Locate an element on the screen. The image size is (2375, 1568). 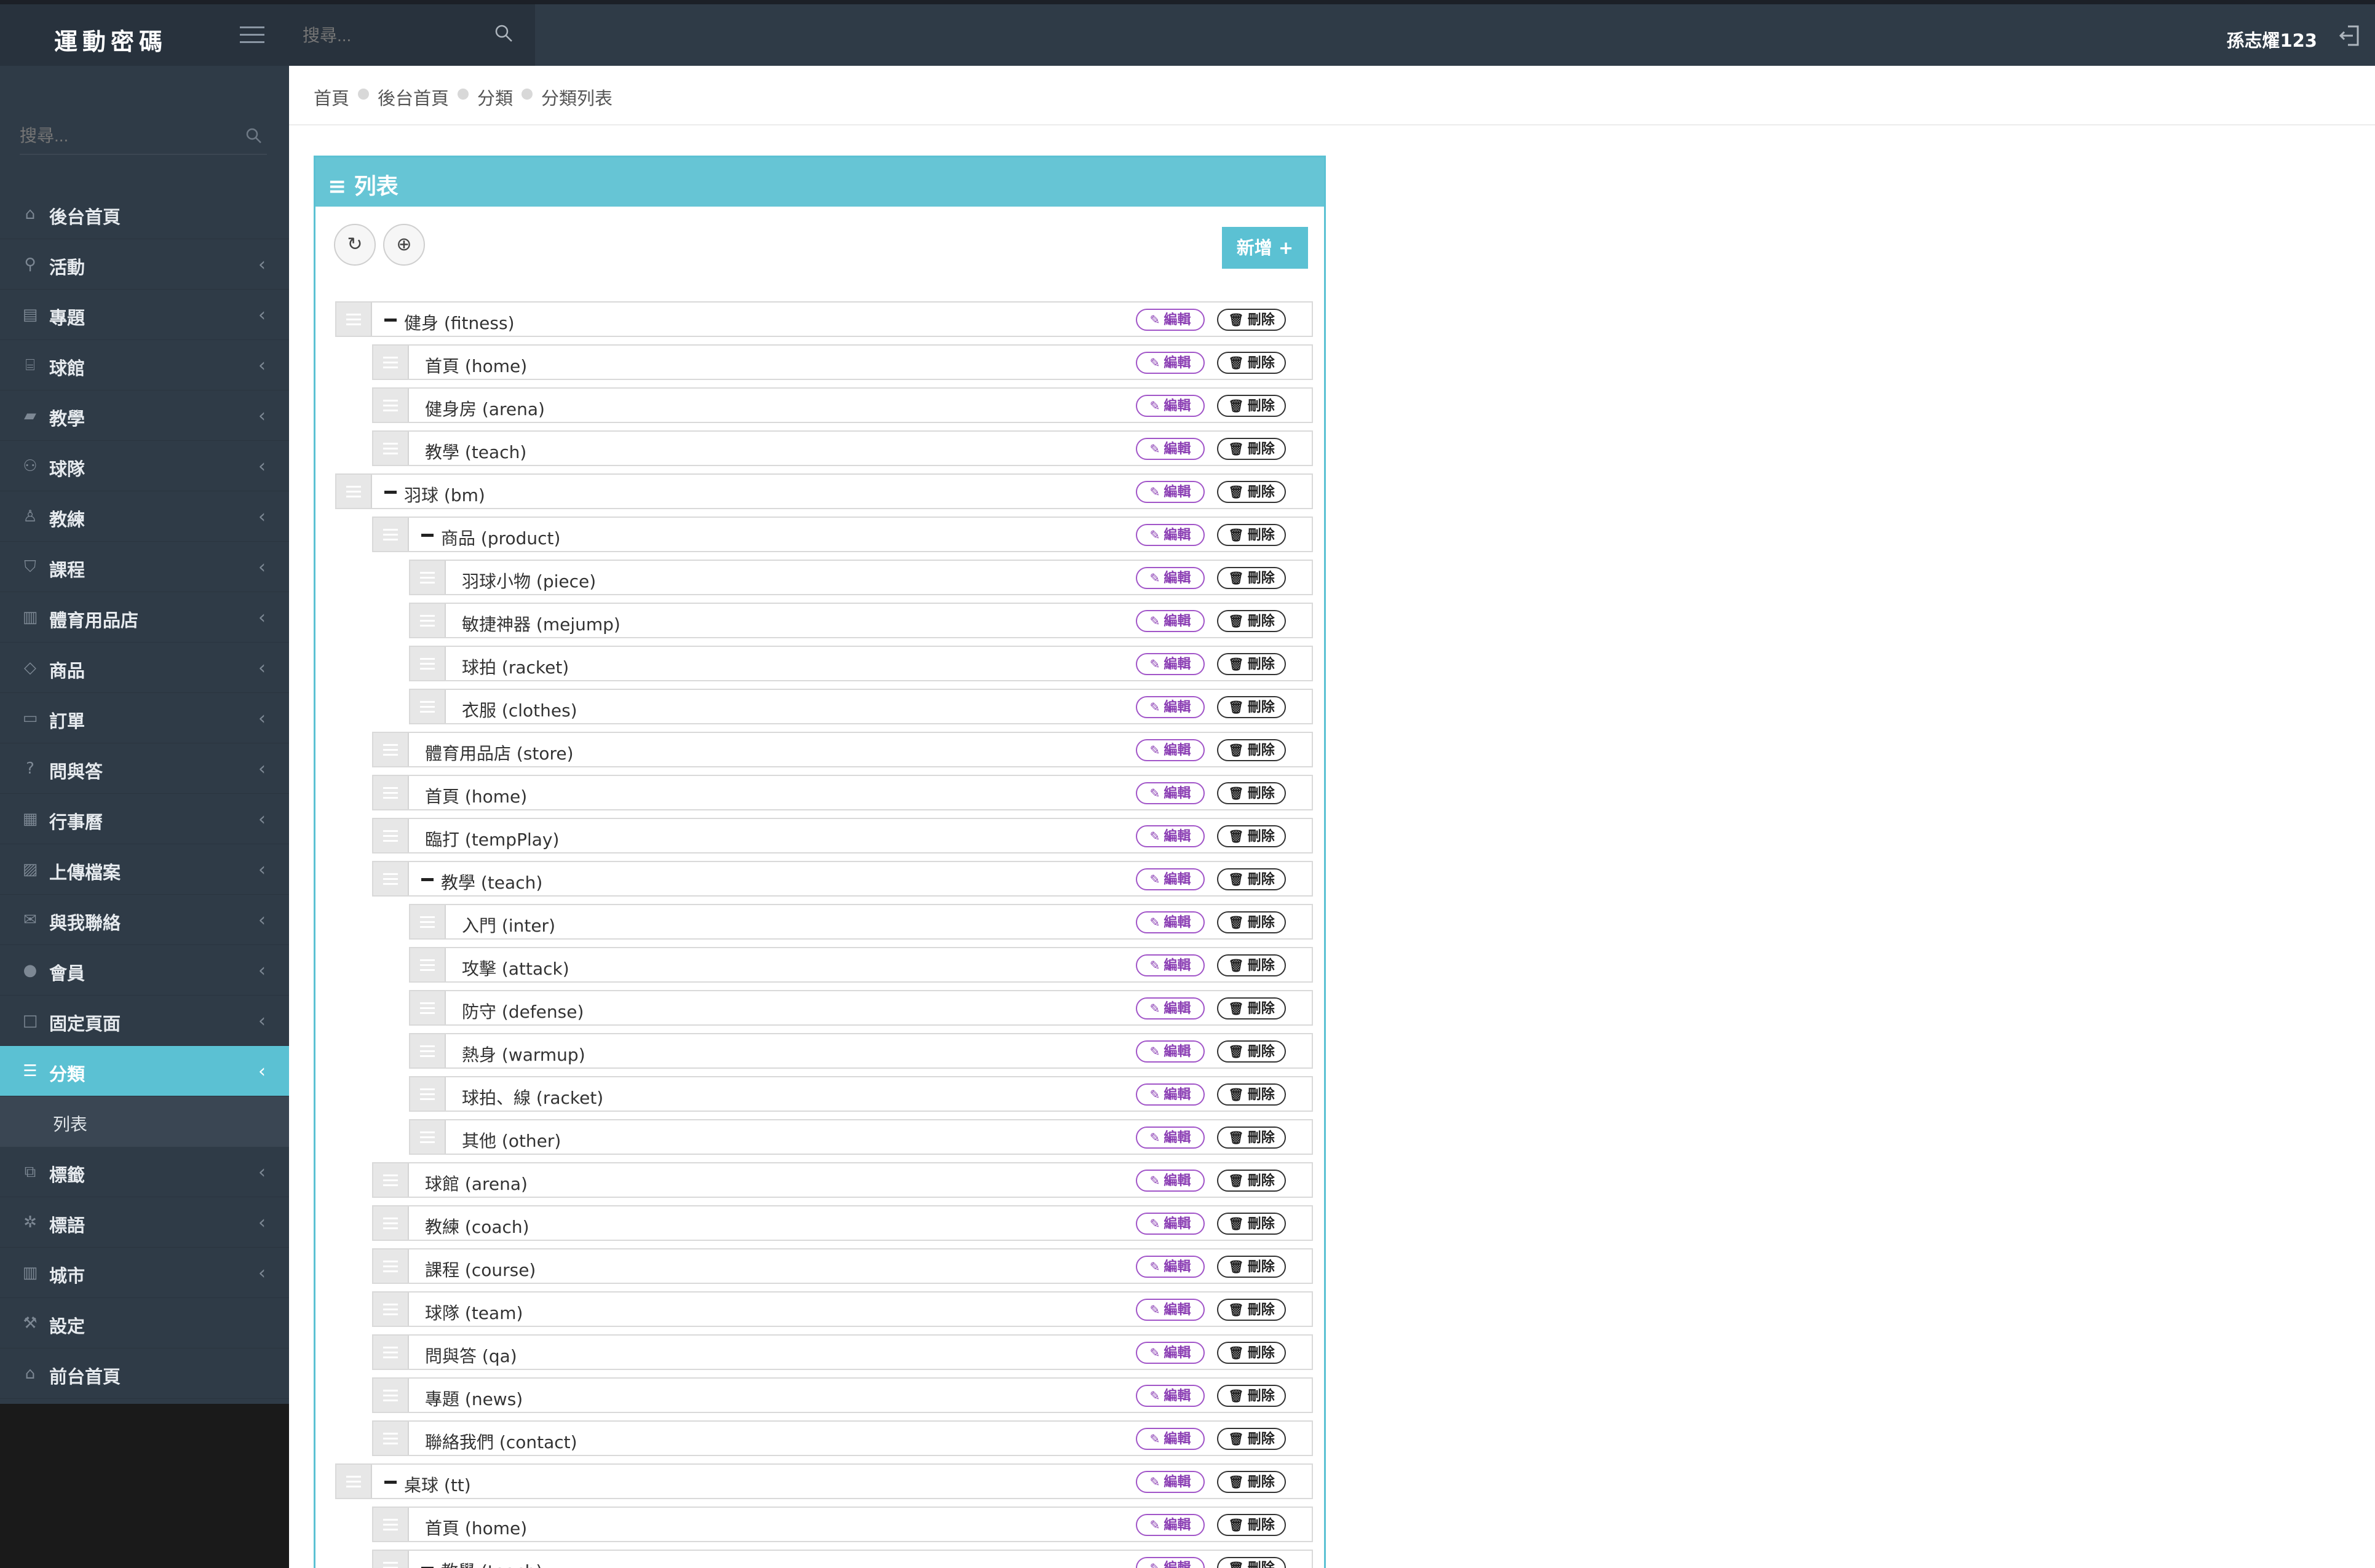
app-logo: 運動密碼 is located at coordinates (110, 40).